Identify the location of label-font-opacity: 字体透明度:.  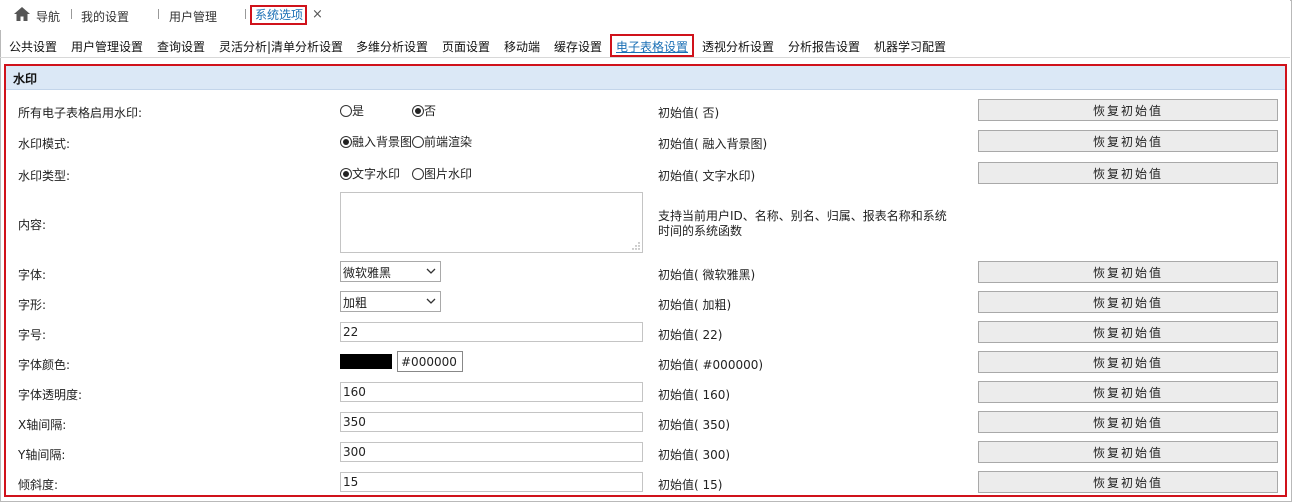
(50, 395).